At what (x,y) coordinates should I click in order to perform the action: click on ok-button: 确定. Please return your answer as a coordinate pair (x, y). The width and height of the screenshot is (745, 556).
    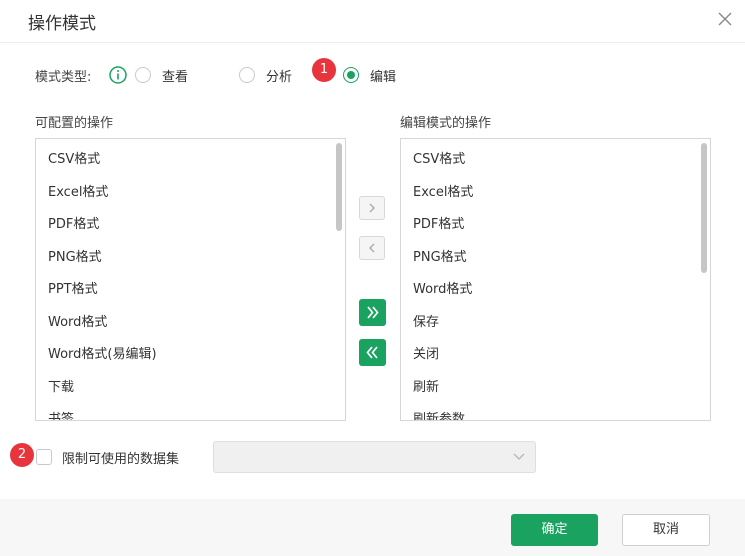
    Looking at the image, I should click on (554, 530).